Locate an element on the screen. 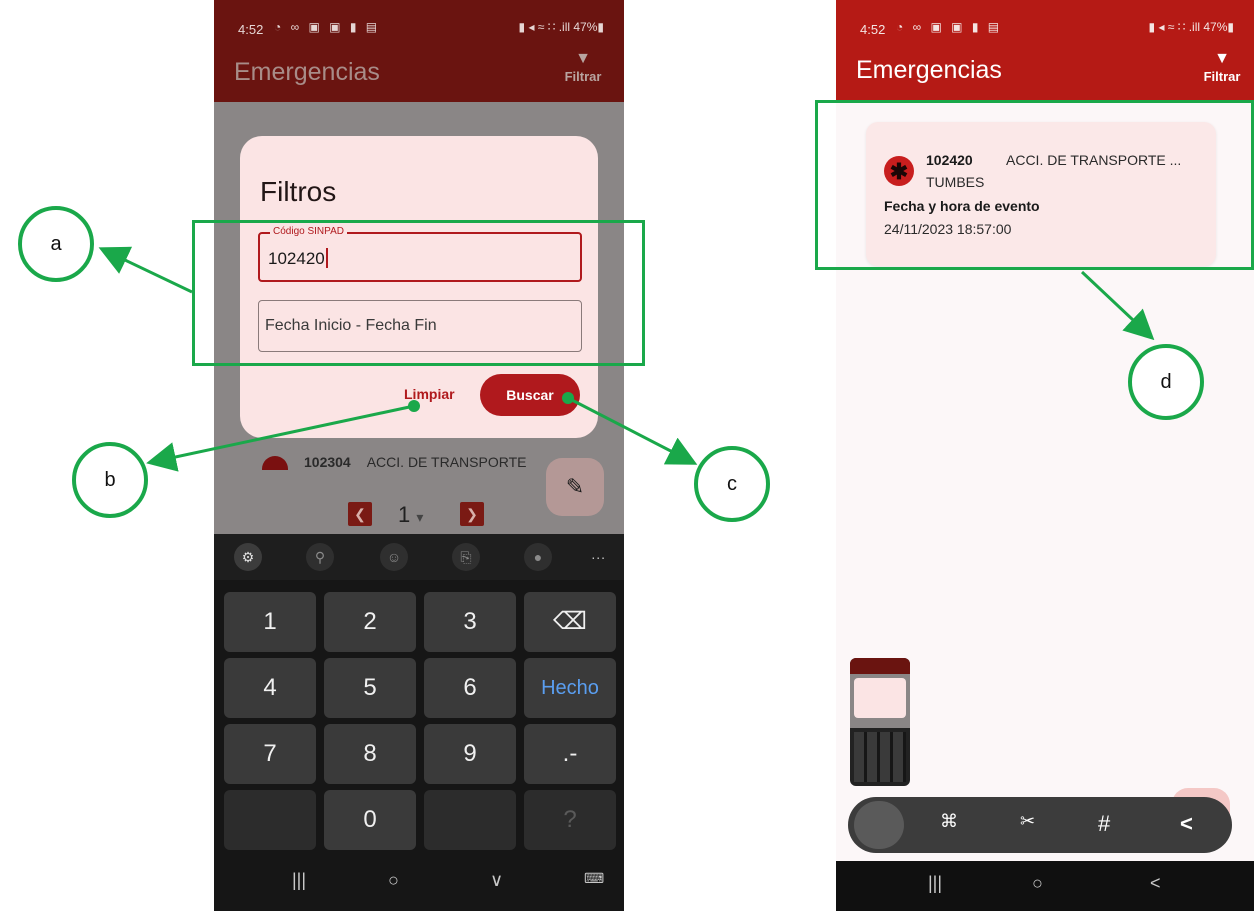  key-4: 4 is located at coordinates (270, 688).